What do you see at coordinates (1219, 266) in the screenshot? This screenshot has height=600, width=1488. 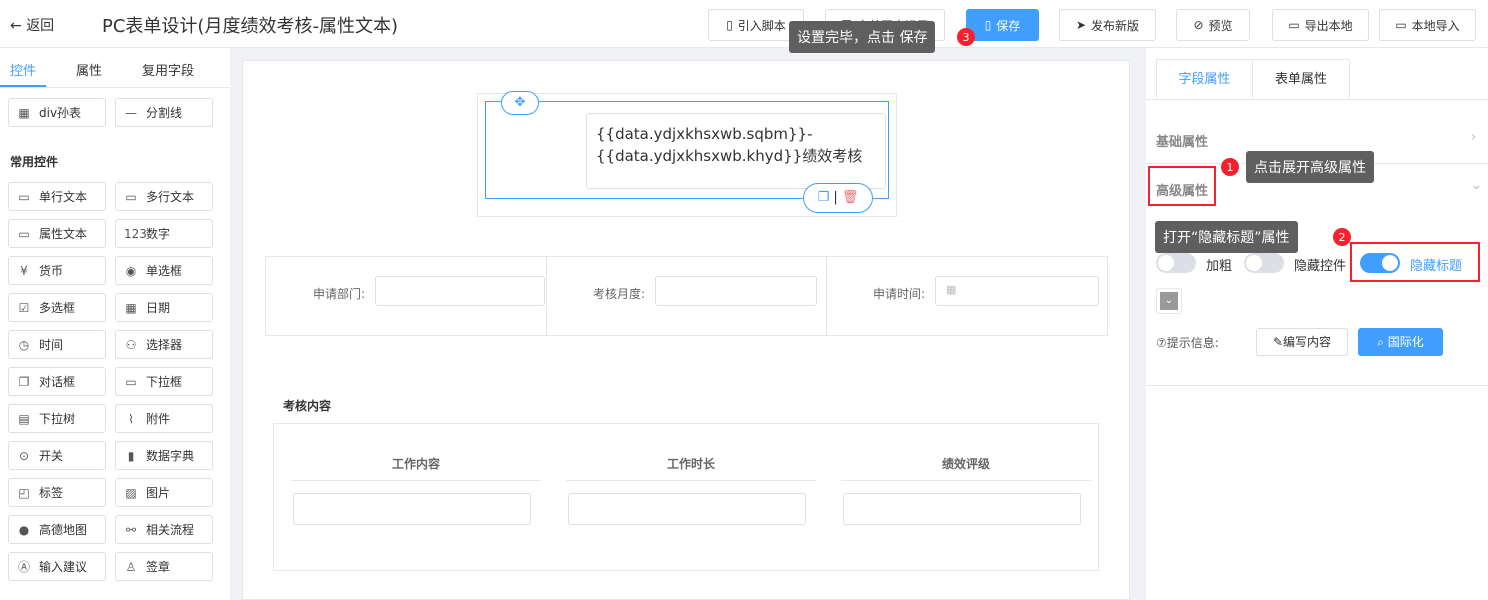 I see `toggle-bold-label: 加粗` at bounding box center [1219, 266].